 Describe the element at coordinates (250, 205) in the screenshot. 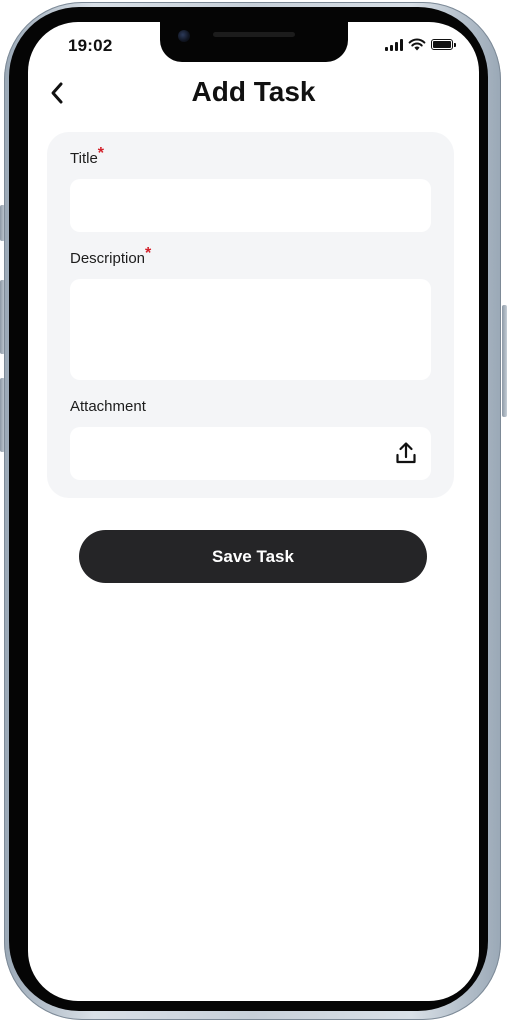

I see `title-input` at that location.